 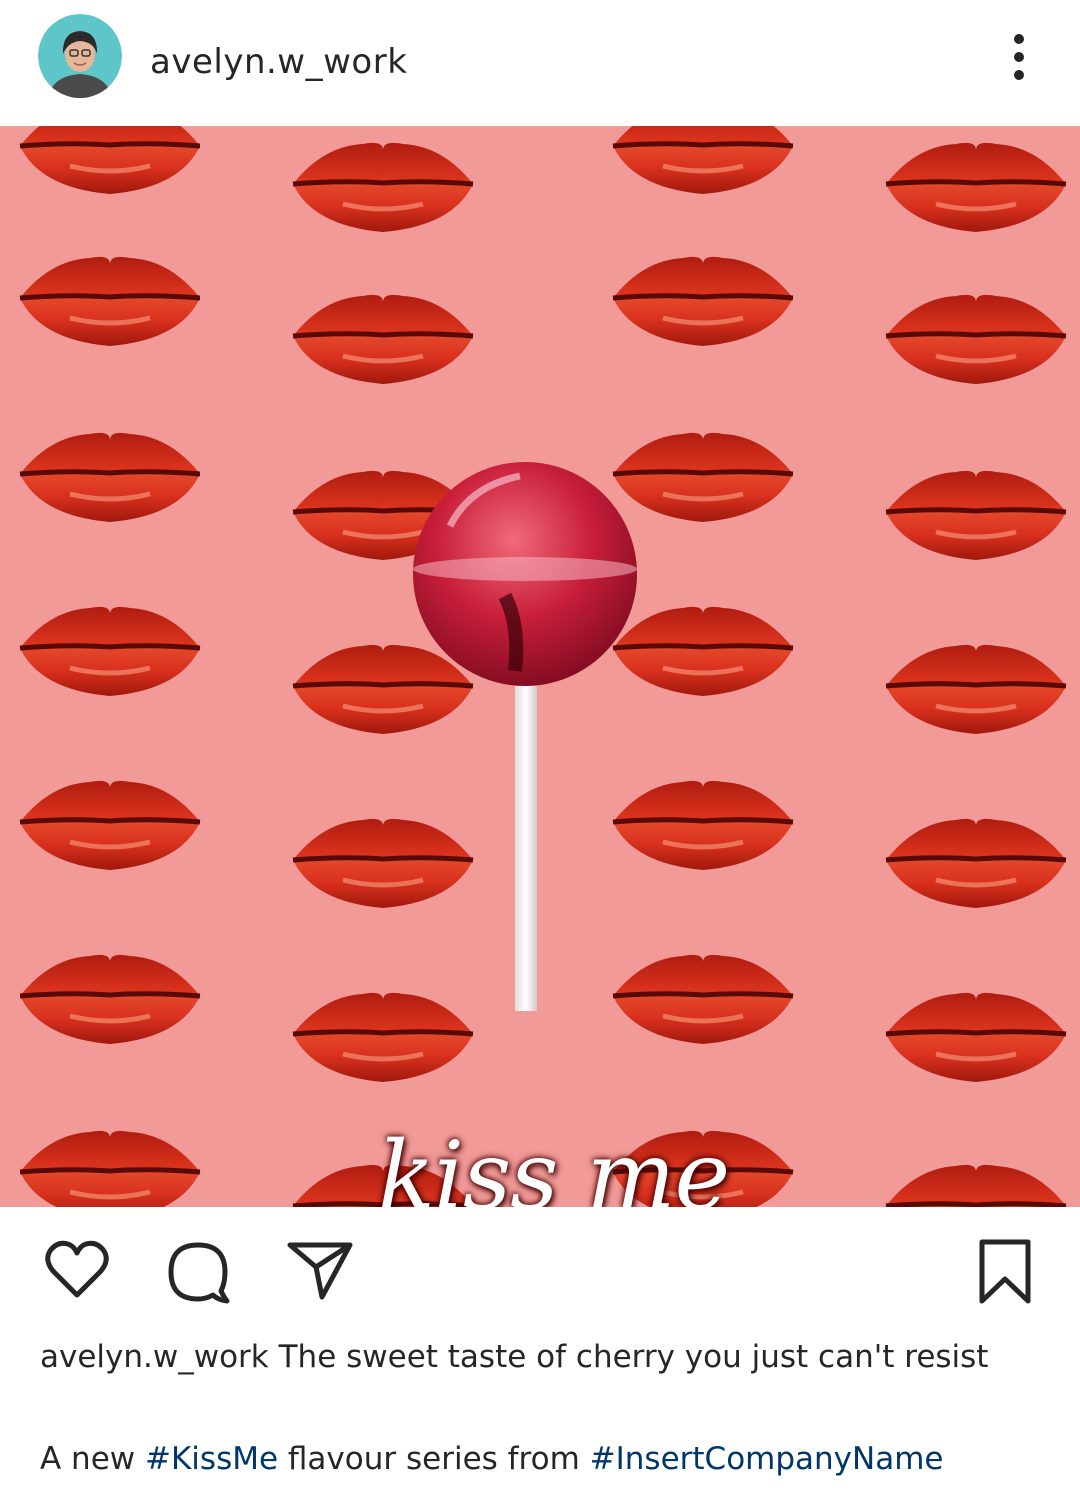 What do you see at coordinates (154, 1357) in the screenshot?
I see `caption-username: avelyn.w_work` at bounding box center [154, 1357].